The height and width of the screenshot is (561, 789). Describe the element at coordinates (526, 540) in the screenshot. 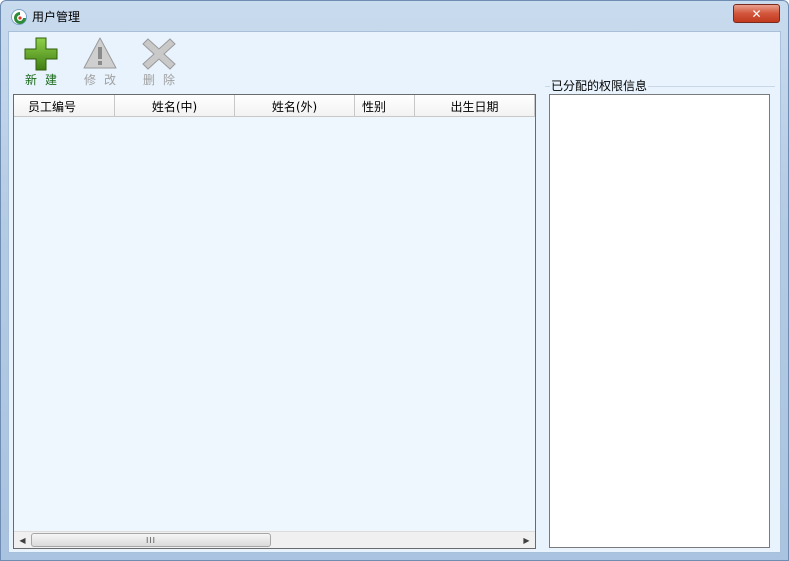

I see `scroll-right-arrow-icon: ▶` at that location.